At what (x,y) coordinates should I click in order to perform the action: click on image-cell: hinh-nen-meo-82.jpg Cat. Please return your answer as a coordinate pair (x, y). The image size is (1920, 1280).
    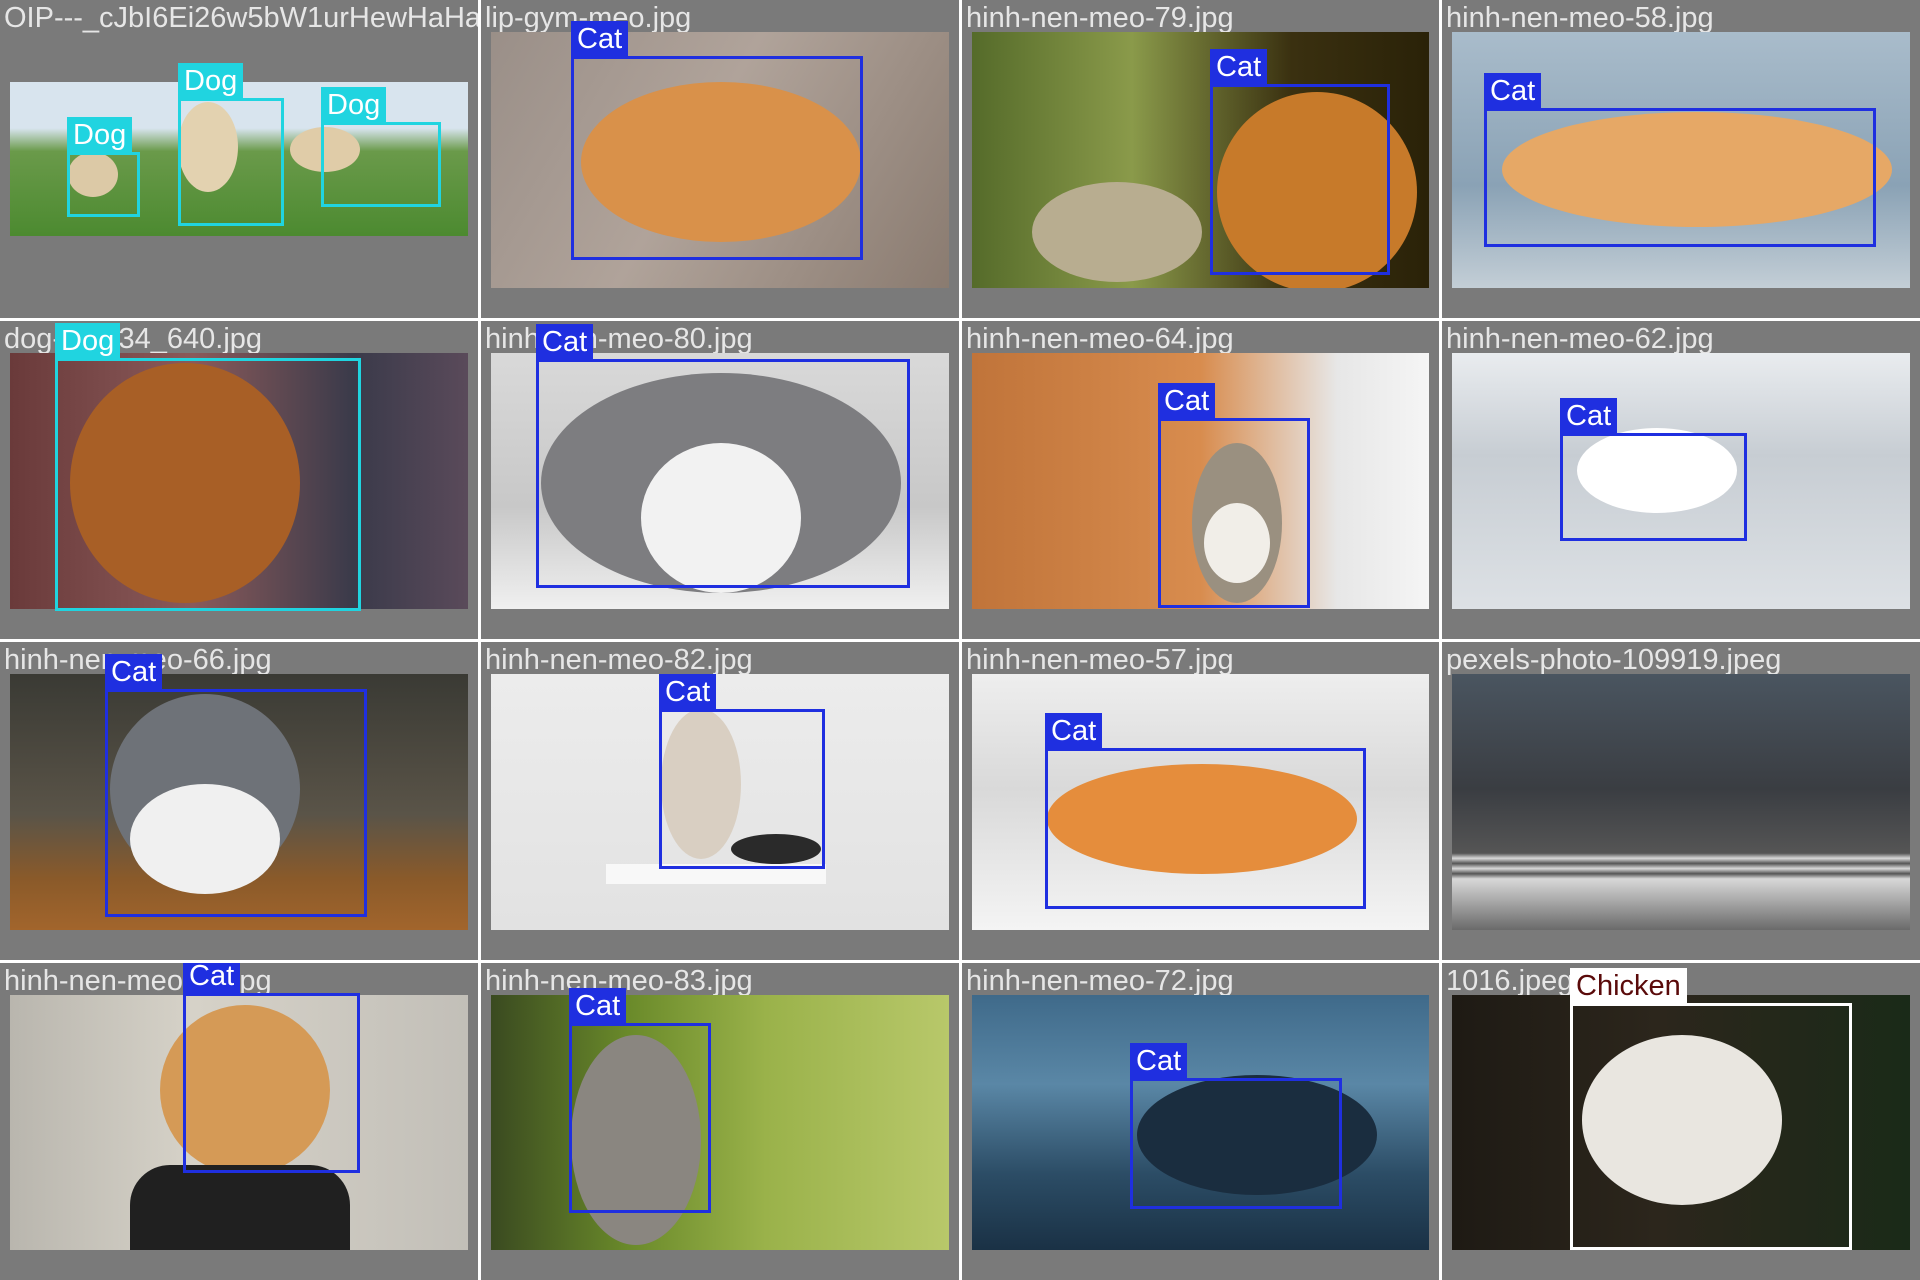
    Looking at the image, I should click on (720, 801).